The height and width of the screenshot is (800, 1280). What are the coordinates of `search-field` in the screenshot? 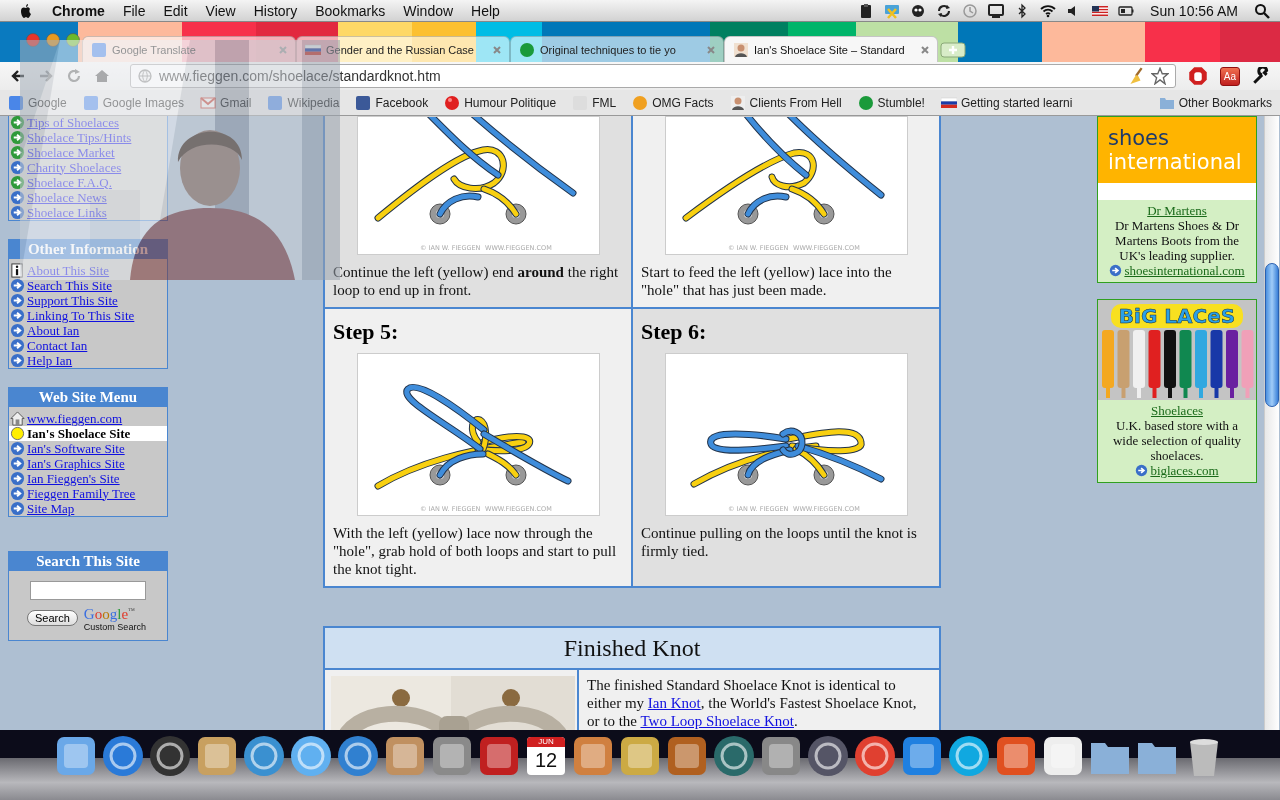 It's located at (88, 590).